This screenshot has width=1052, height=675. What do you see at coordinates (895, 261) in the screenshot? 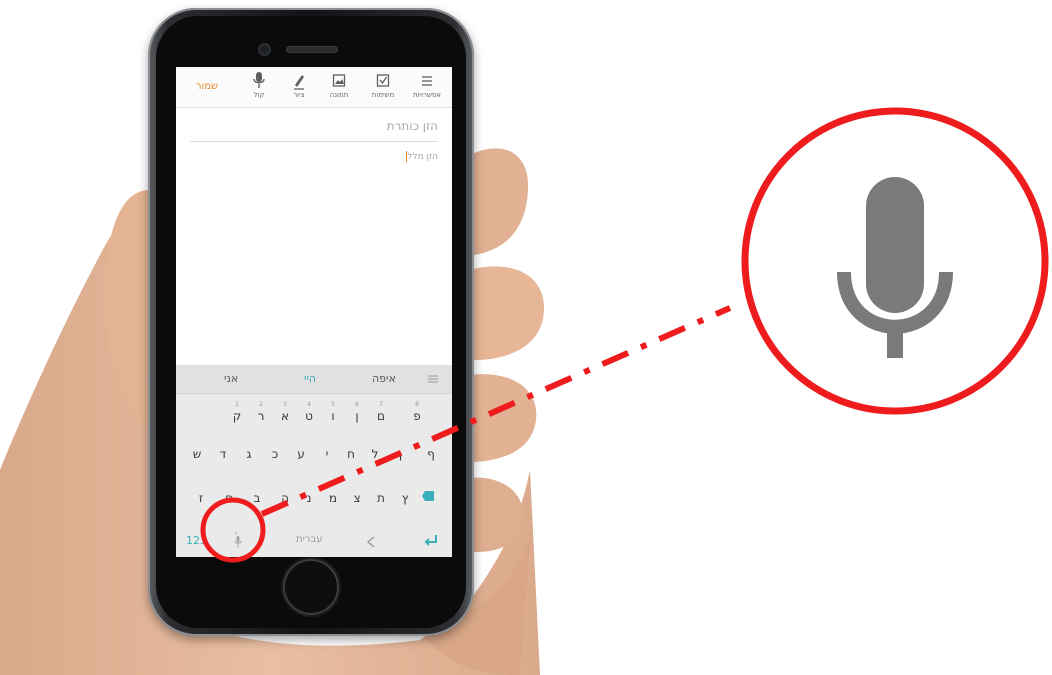
I see `zoomed-mic-callout` at bounding box center [895, 261].